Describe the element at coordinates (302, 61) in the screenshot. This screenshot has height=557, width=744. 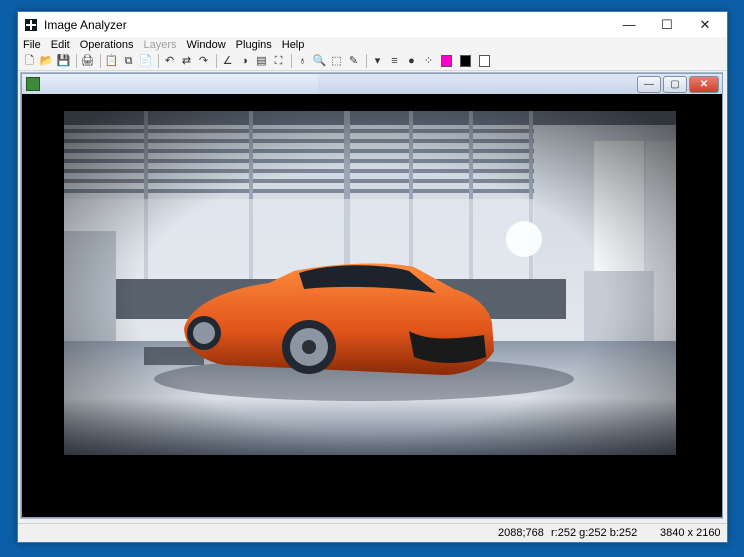
I see `pin-icon: ♁` at that location.